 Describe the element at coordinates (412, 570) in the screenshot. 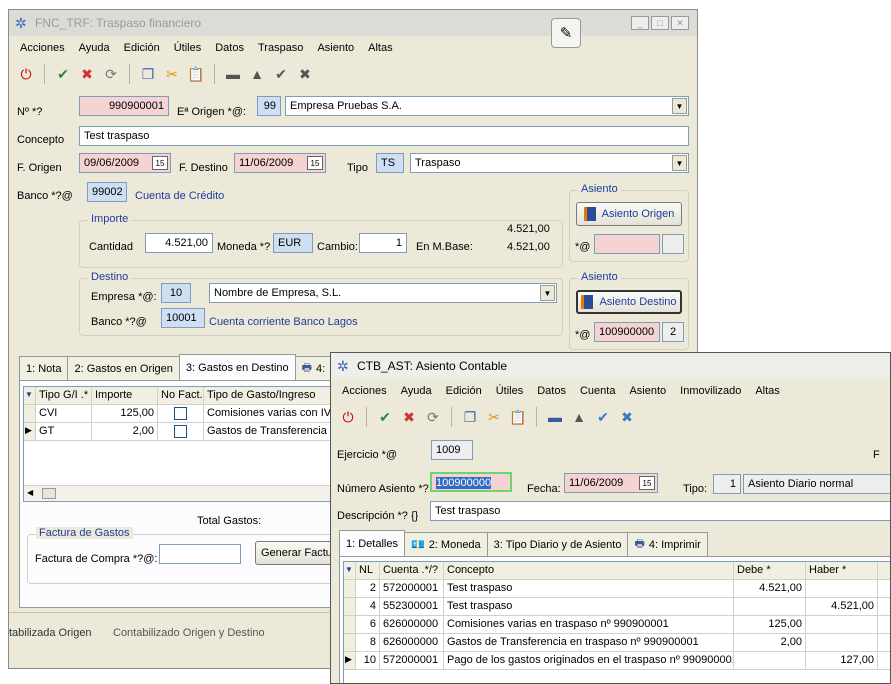

I see `col-cuenta: Cuenta .*/?` at that location.